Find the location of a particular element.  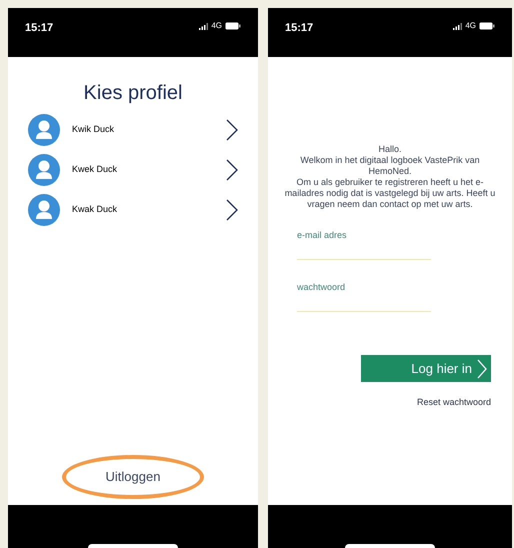

profile-row: Kwik Duck is located at coordinates (133, 130).